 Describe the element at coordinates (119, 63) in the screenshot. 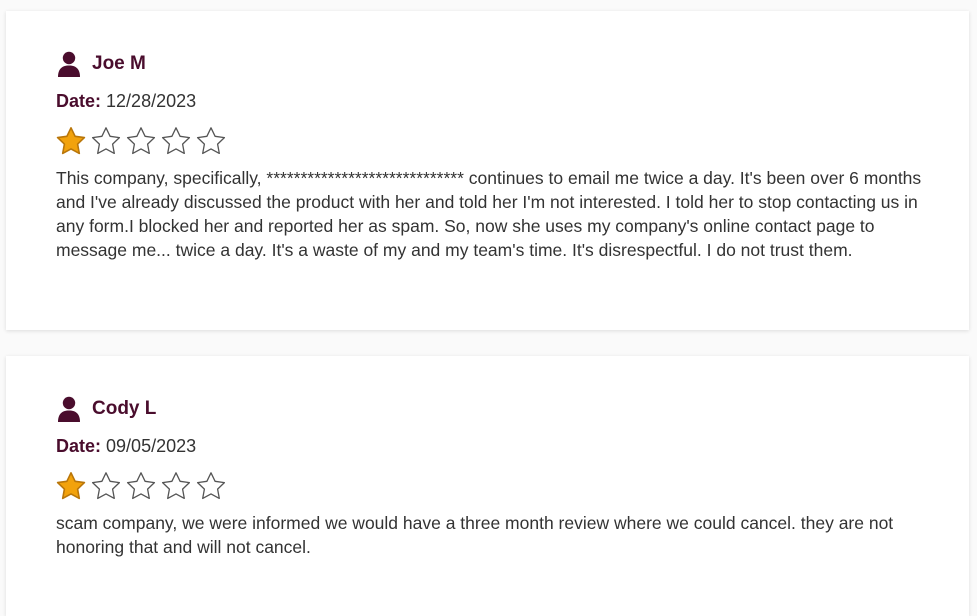

I see `author-name: Joe M` at that location.